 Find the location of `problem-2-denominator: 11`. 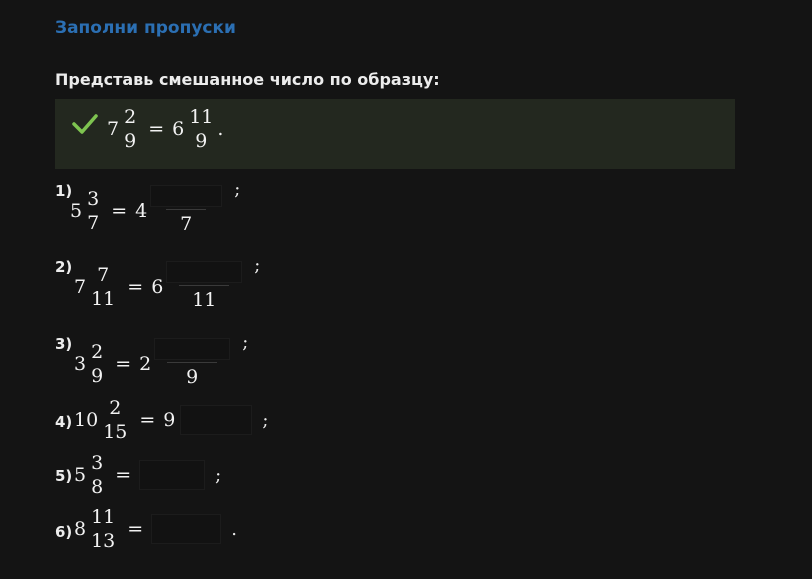

problem-2-denominator: 11 is located at coordinates (103, 298).